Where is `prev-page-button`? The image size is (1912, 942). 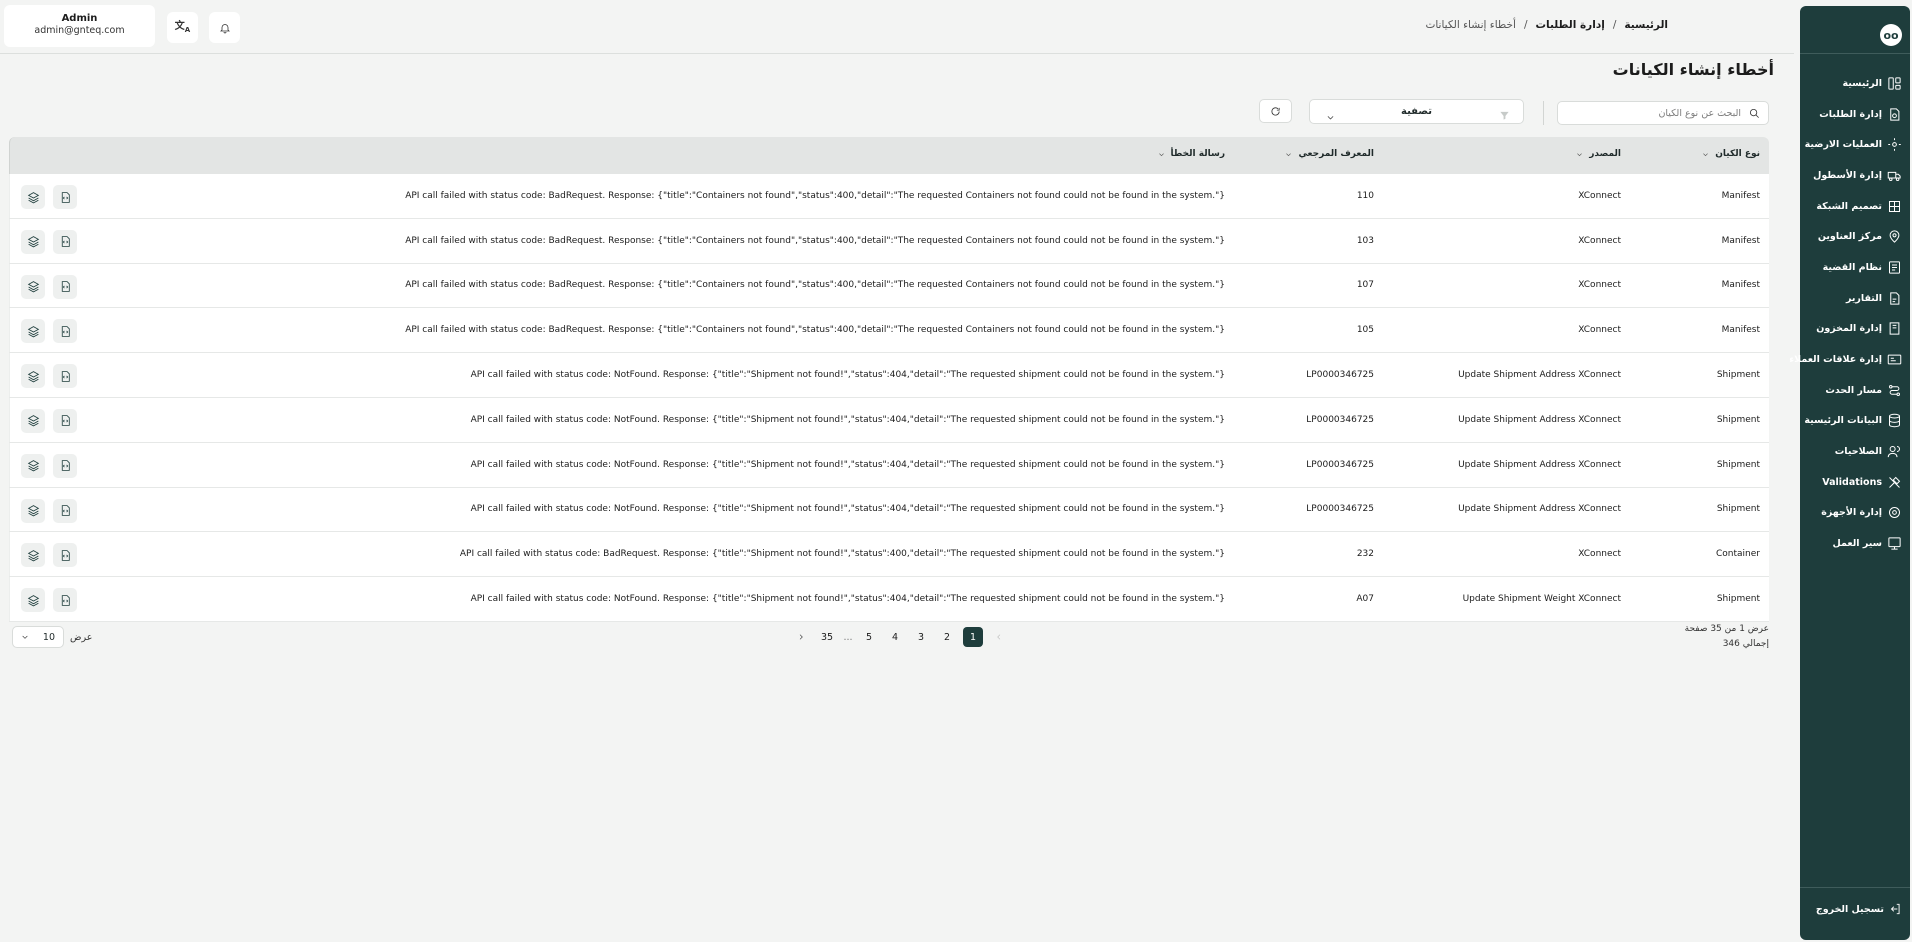 prev-page-button is located at coordinates (999, 637).